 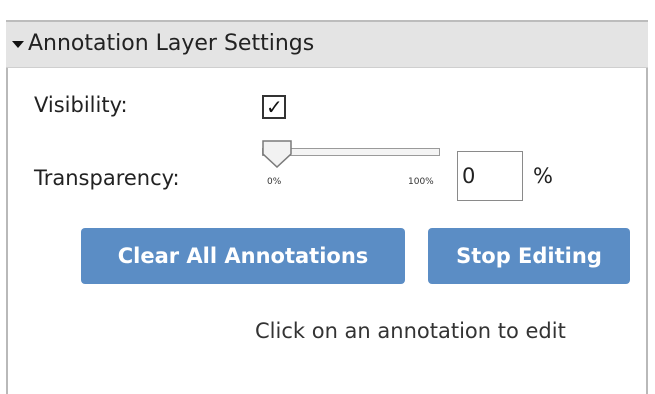 I want to click on clear-all-annotations-button: Clear All Annotations, so click(x=243, y=256).